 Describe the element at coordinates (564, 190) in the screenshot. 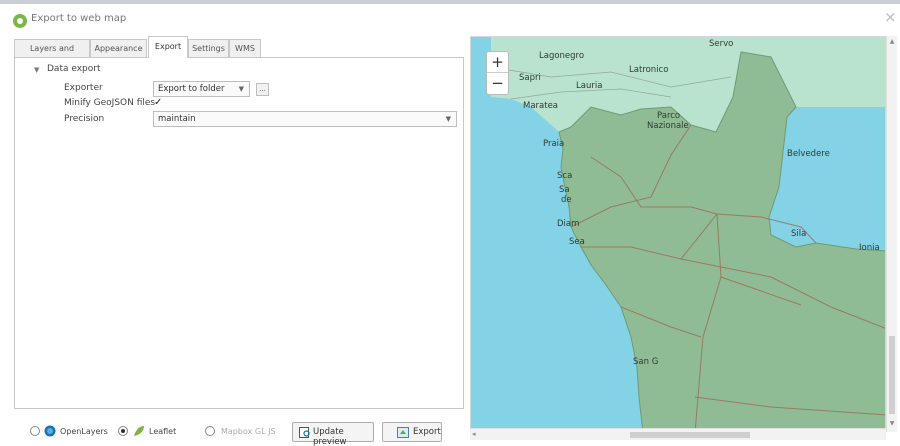

I see `map-label-sa: Sa` at that location.